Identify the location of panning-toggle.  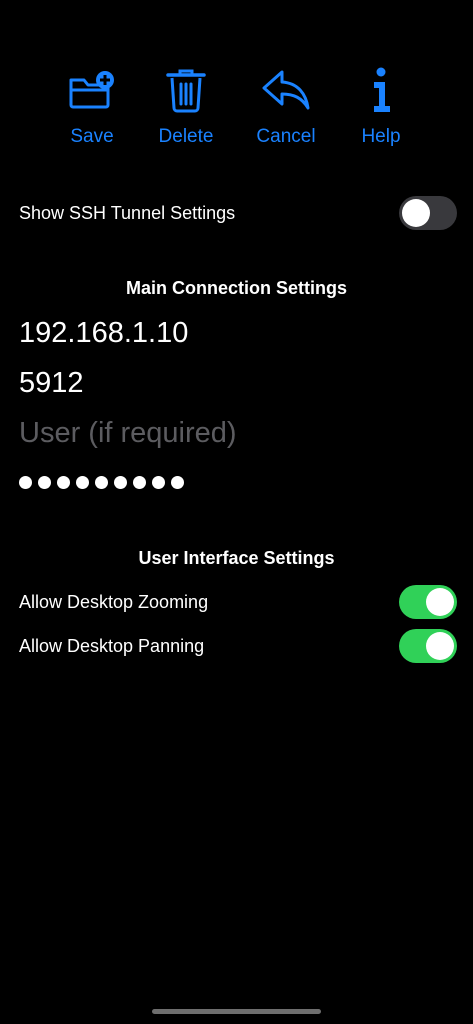
(428, 646).